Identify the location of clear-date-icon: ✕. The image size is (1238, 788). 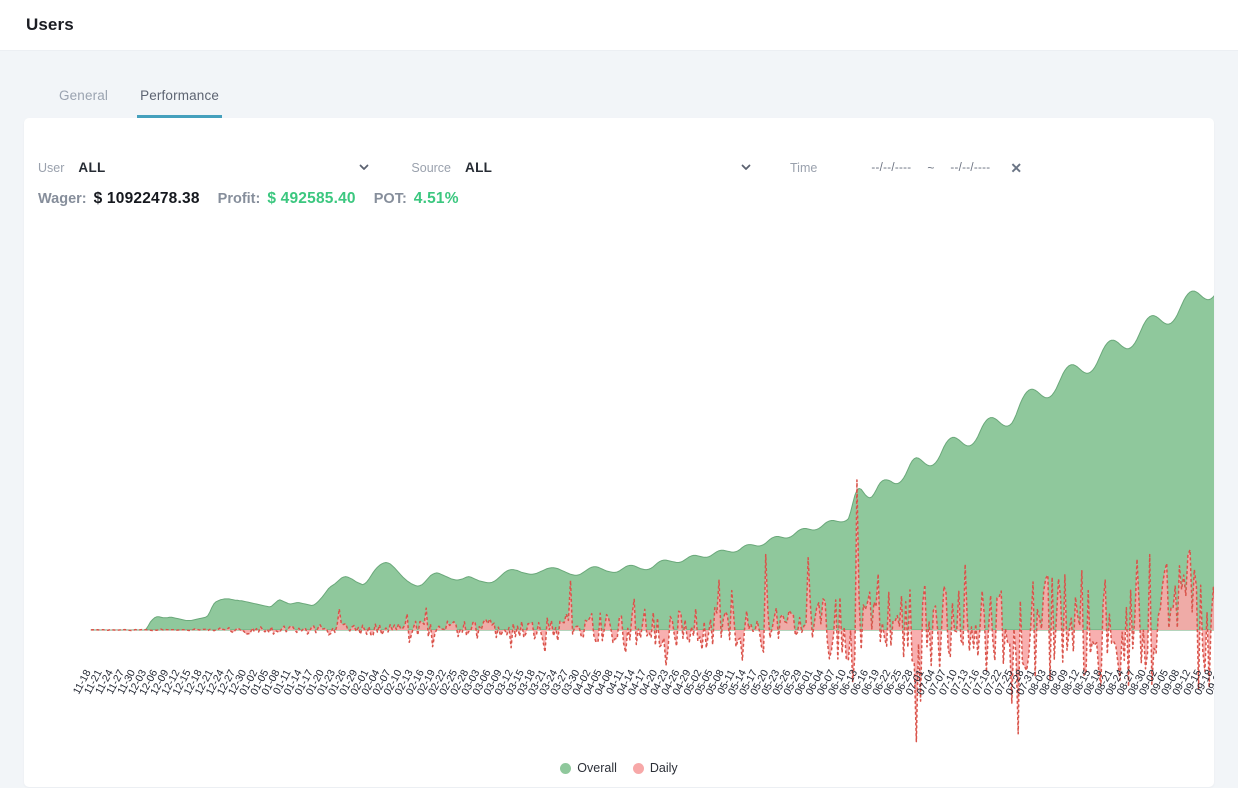
(1016, 168).